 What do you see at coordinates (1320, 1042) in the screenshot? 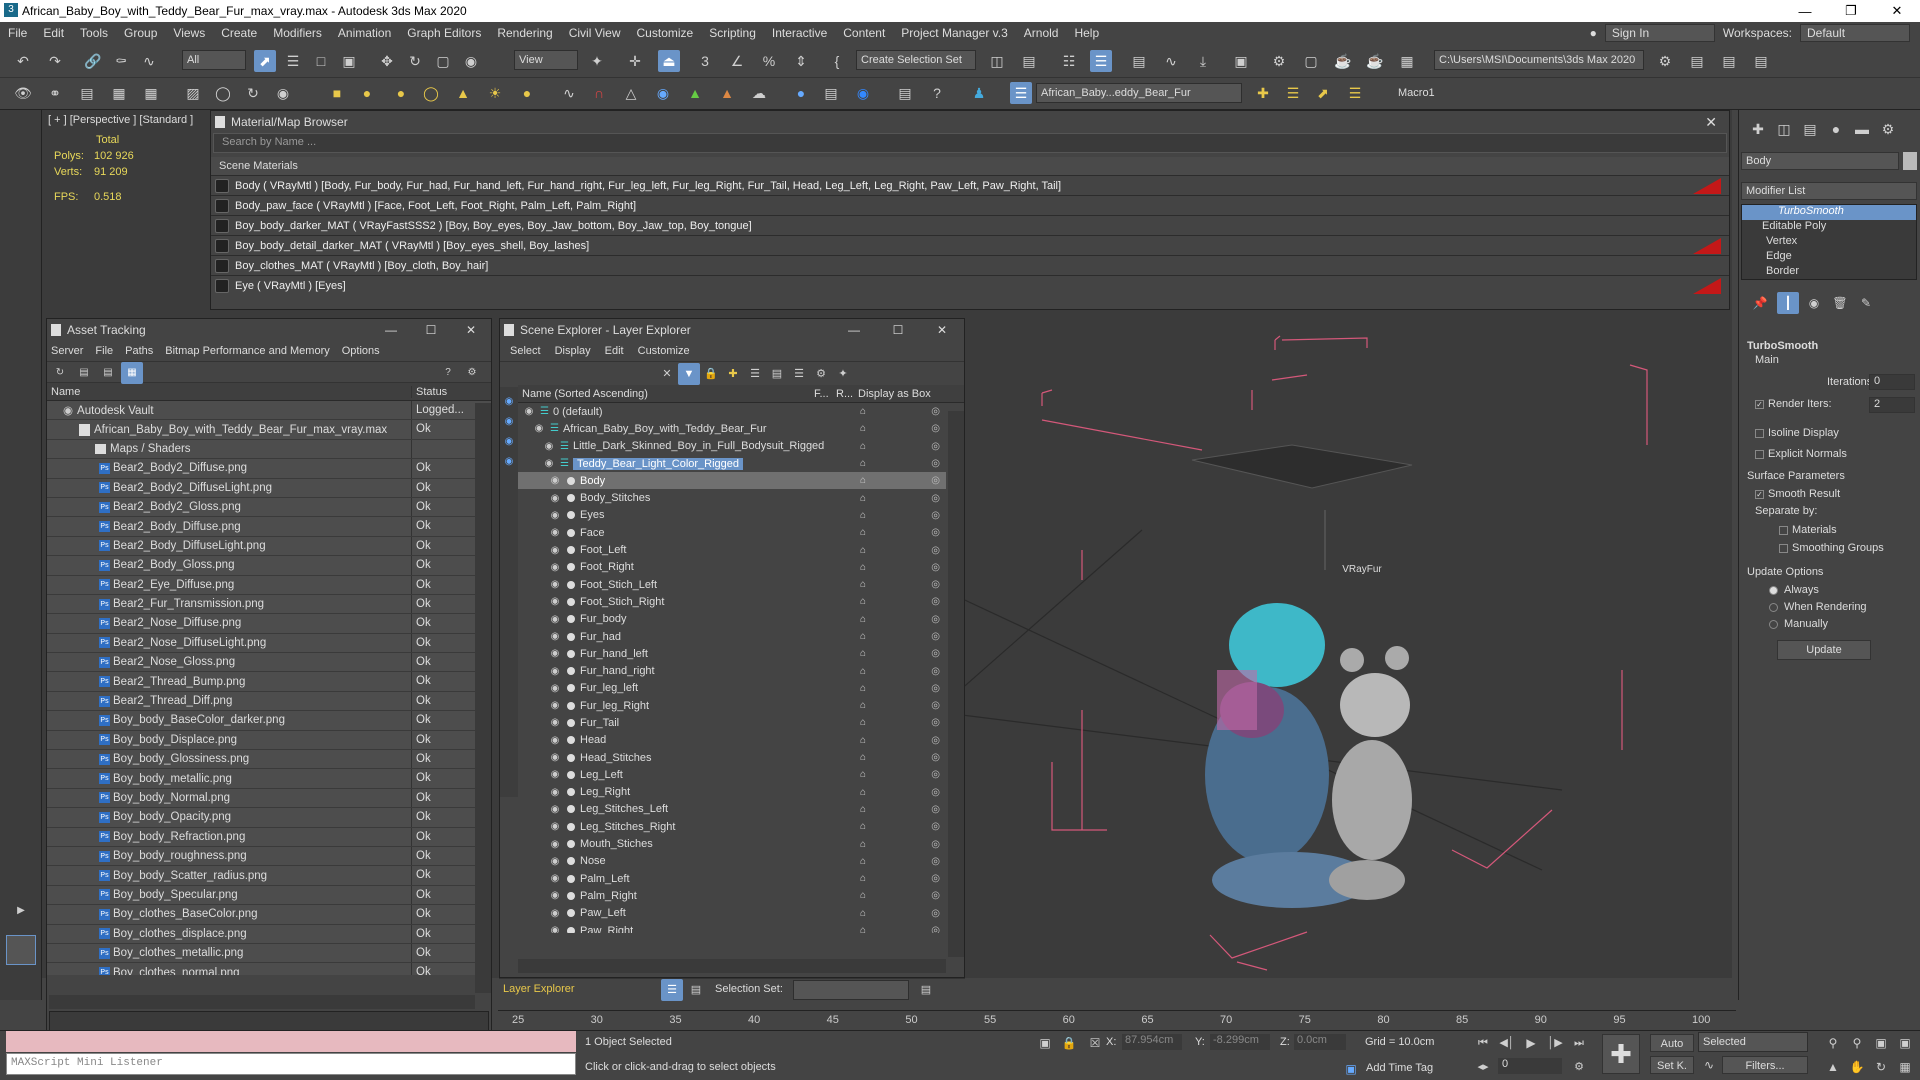
I see `z-field: 0.0cm` at bounding box center [1320, 1042].